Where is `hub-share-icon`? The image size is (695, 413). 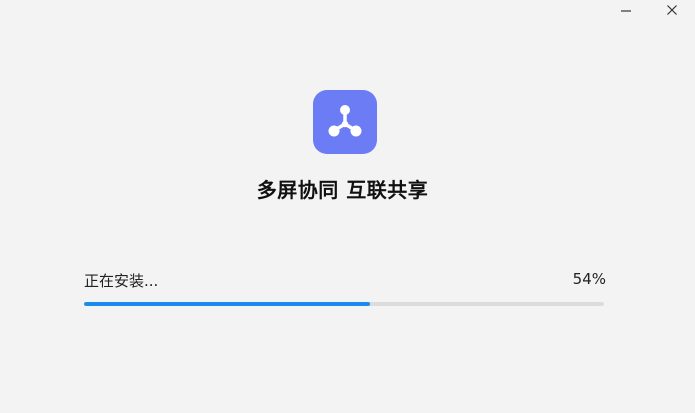 hub-share-icon is located at coordinates (345, 121).